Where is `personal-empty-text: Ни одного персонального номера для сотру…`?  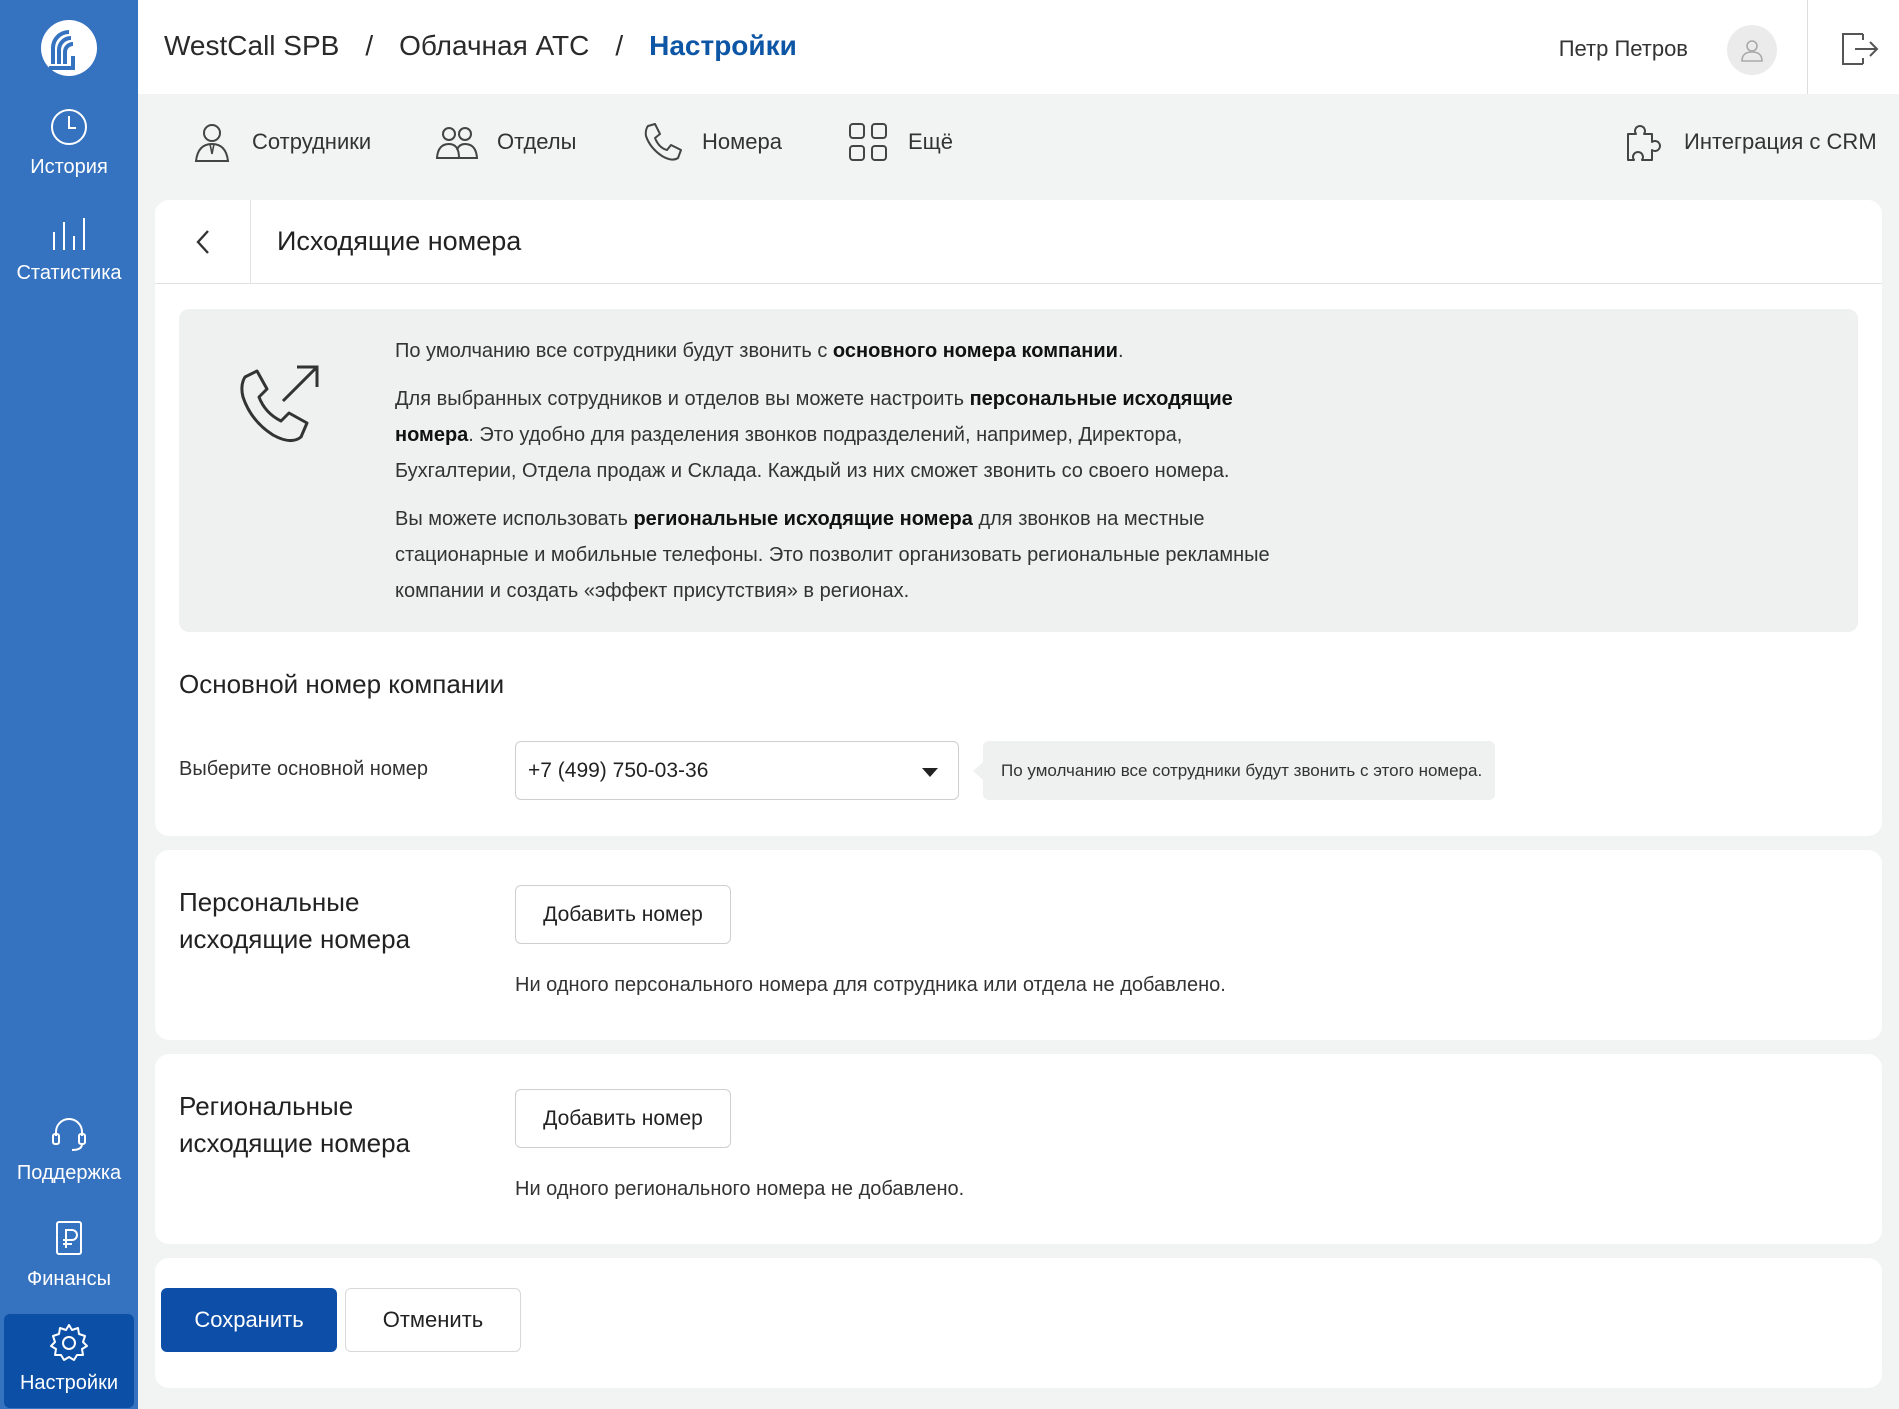 personal-empty-text: Ни одного персонального номера для сотру… is located at coordinates (870, 985).